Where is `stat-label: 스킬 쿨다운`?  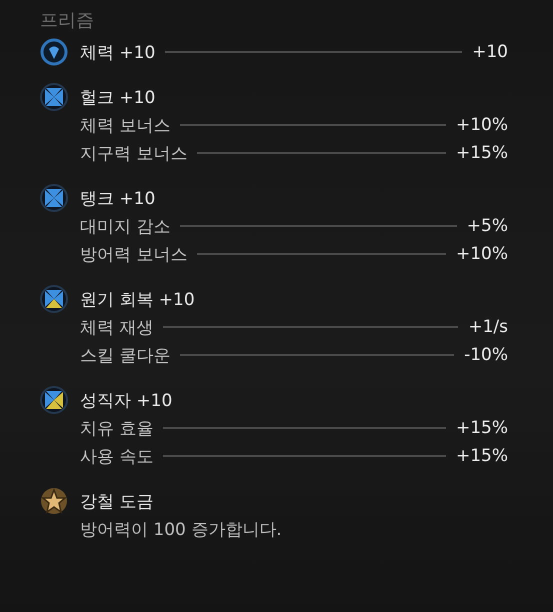 stat-label: 스킬 쿨다운 is located at coordinates (125, 355).